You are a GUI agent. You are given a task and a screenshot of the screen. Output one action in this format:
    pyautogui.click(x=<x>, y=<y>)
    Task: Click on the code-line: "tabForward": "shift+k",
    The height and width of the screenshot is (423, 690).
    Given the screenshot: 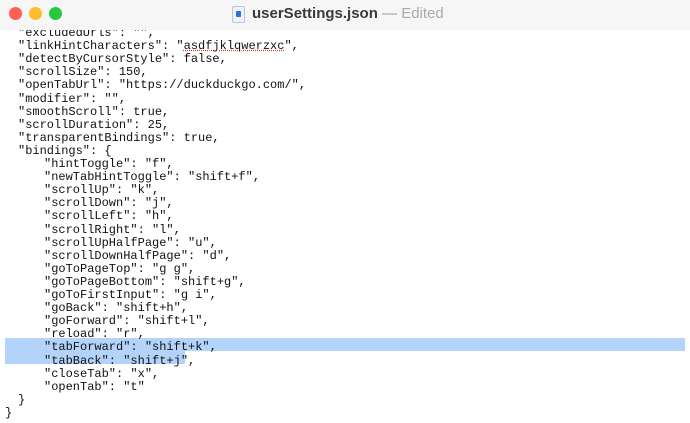 What is the action you would take?
    pyautogui.click(x=130, y=347)
    